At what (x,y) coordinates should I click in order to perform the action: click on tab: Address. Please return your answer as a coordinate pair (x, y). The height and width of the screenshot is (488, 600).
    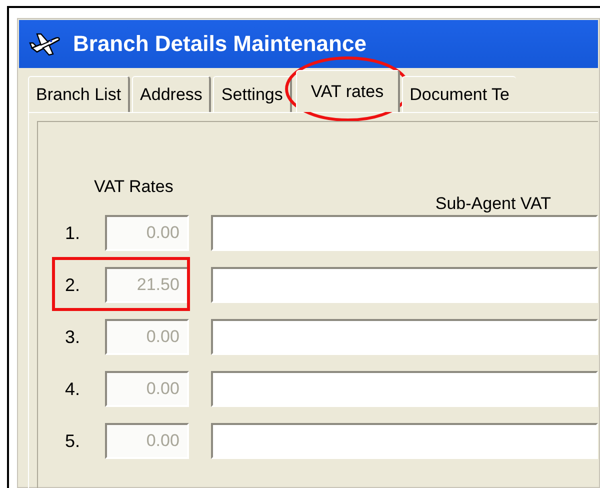
    Looking at the image, I should click on (172, 94).